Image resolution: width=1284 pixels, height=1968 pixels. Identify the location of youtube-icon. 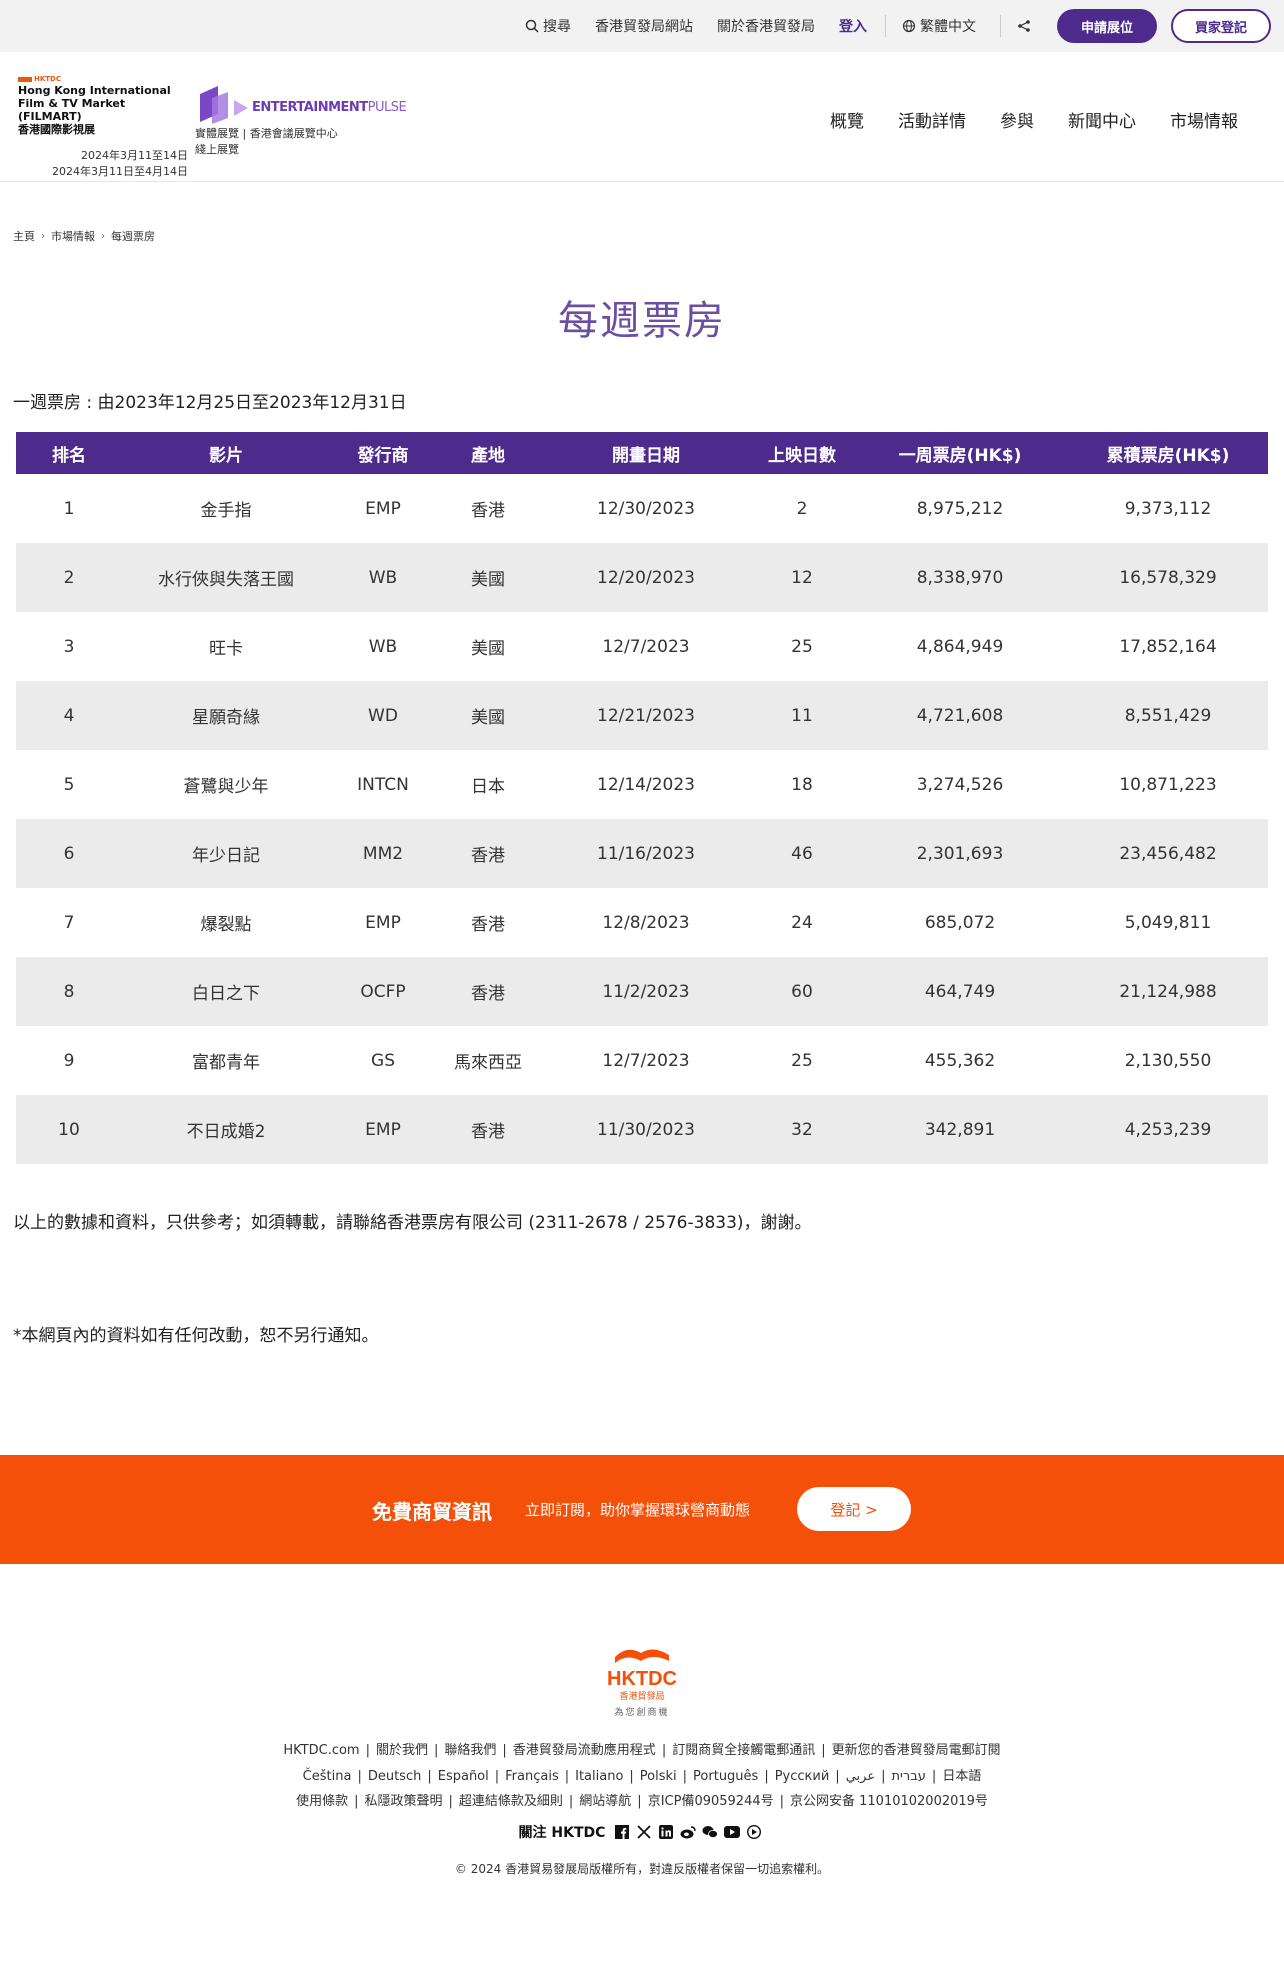
(732, 1832).